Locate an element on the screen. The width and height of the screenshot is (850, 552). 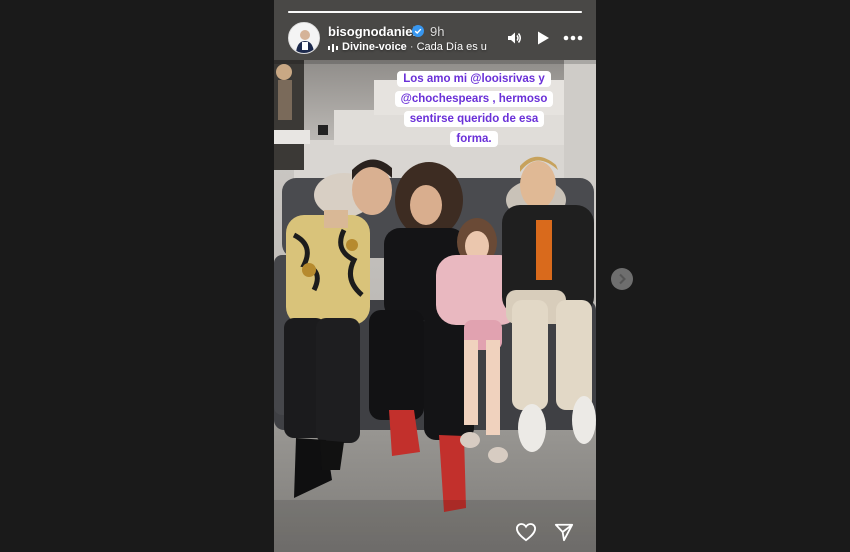
heart-icon is located at coordinates (526, 532).